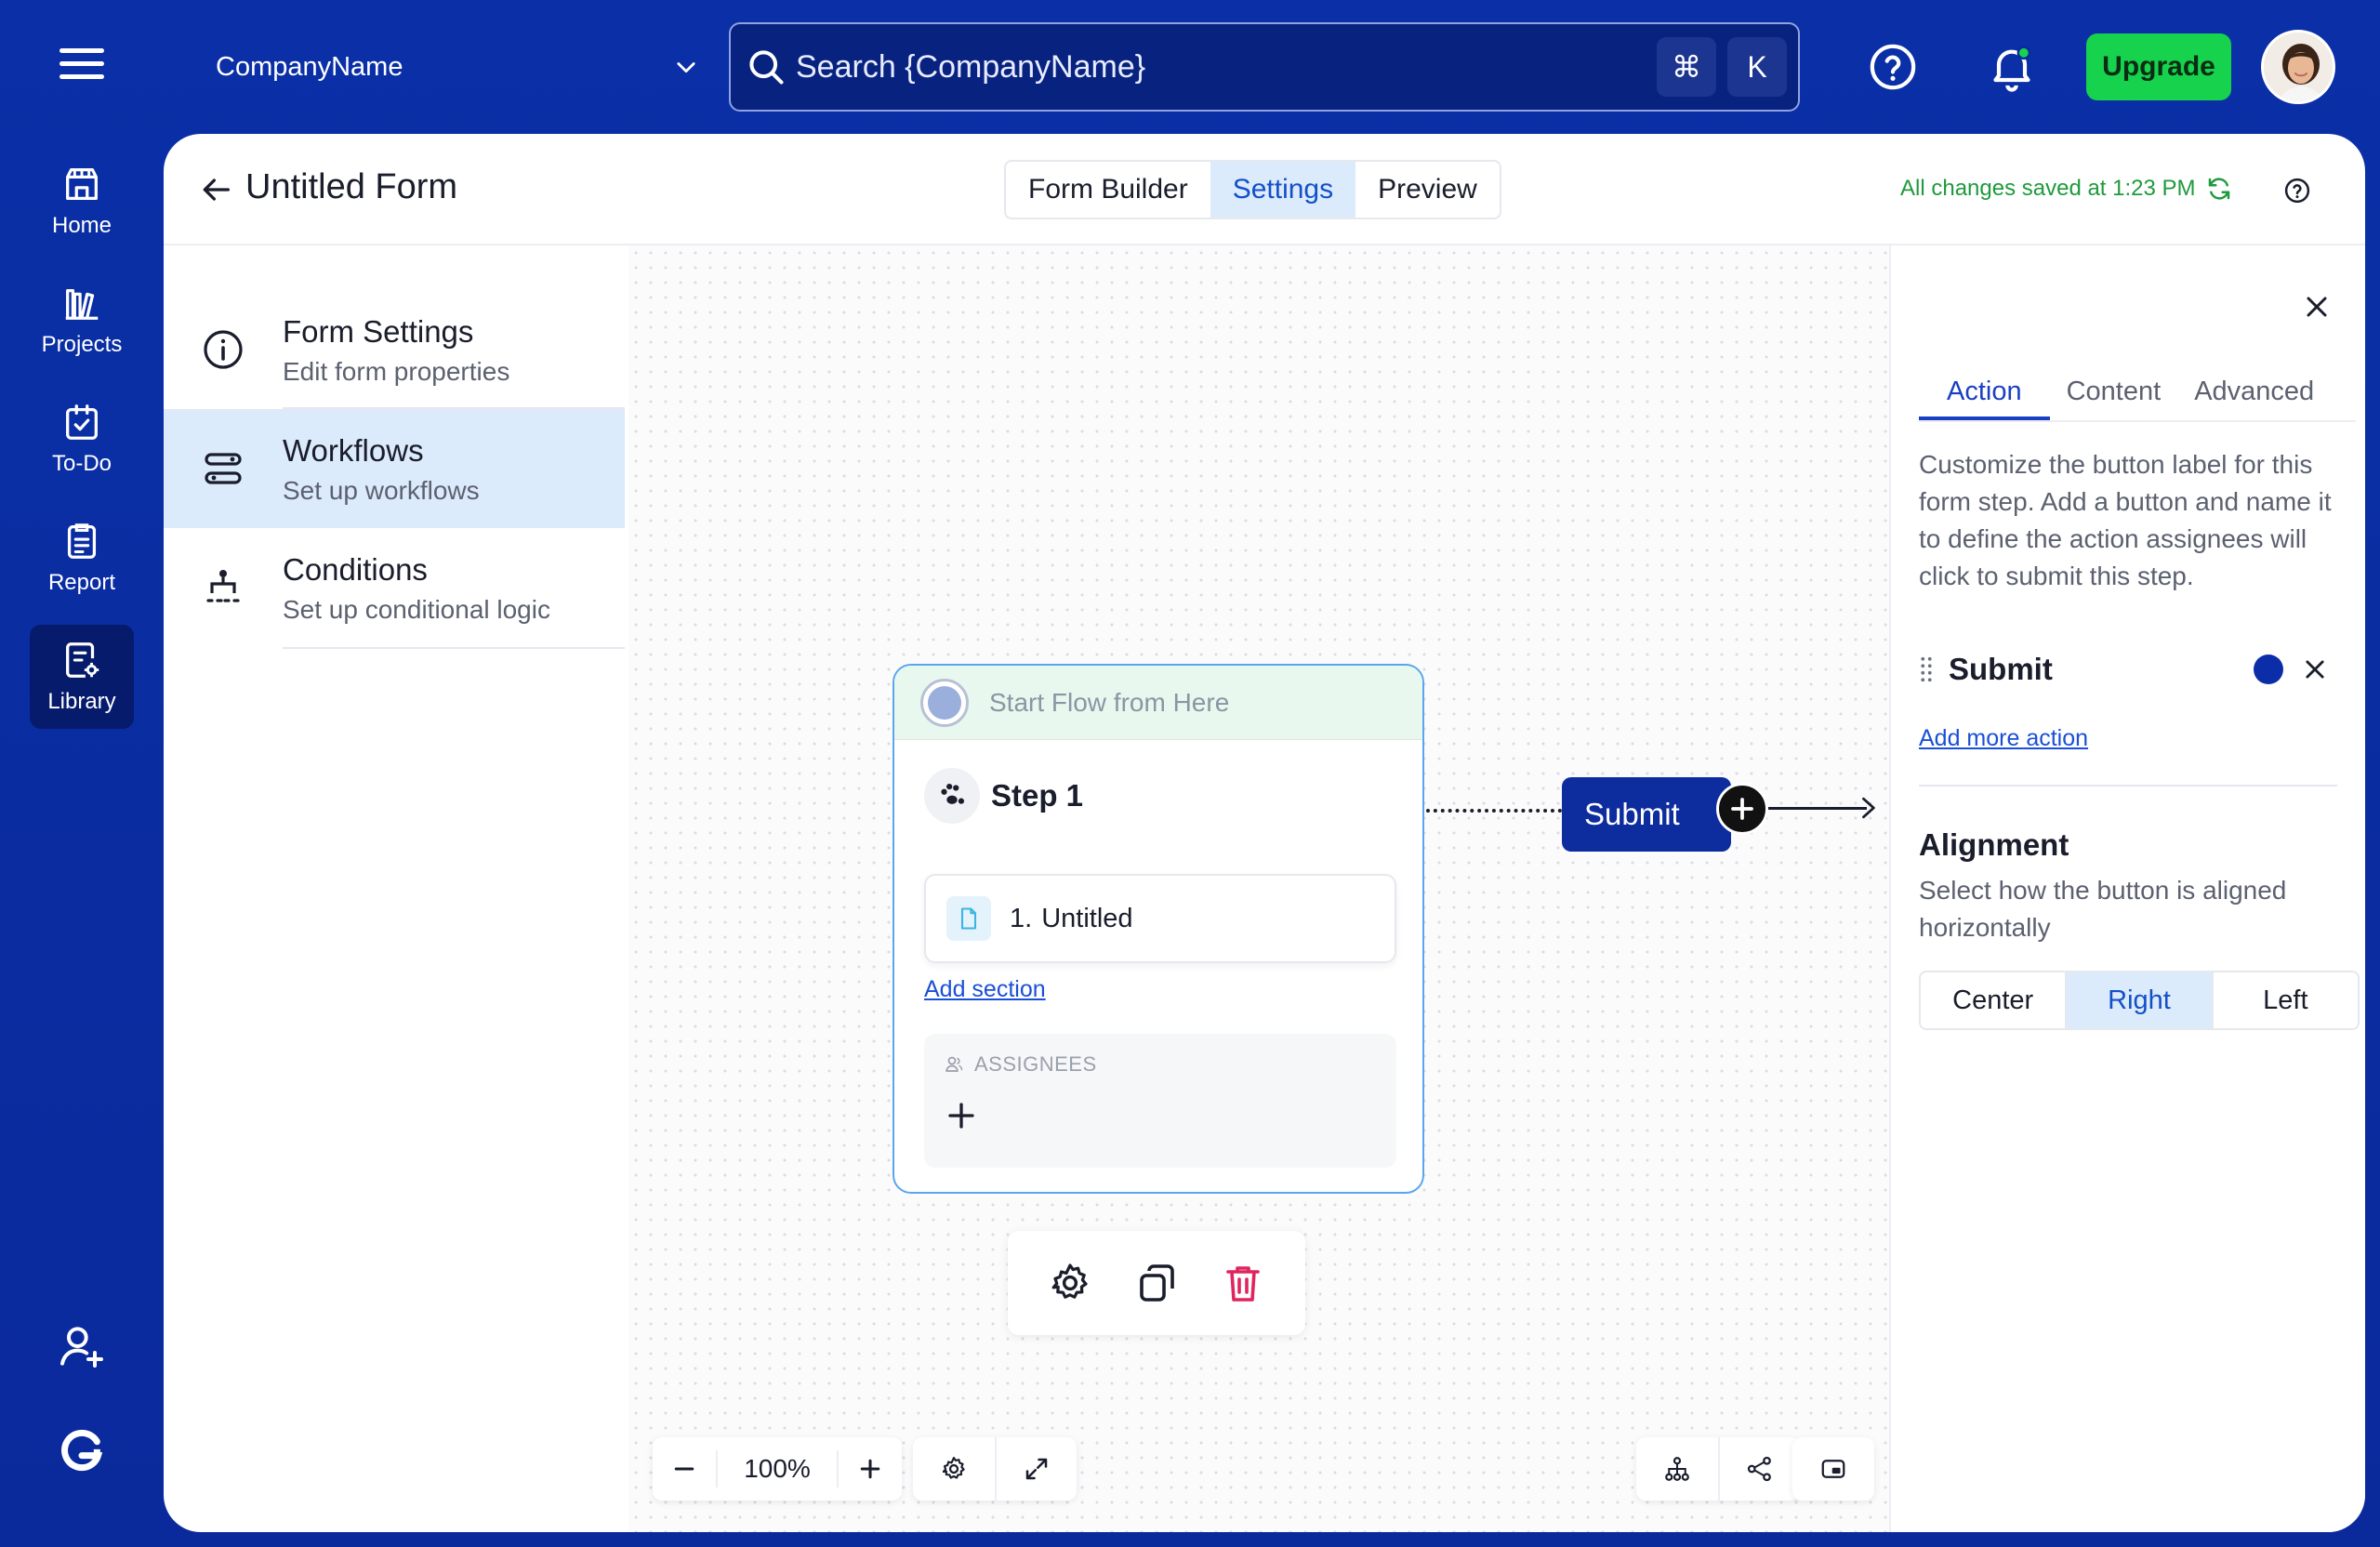 The image size is (2380, 1547). Describe the element at coordinates (82, 344) in the screenshot. I see `rail-label: Projects` at that location.